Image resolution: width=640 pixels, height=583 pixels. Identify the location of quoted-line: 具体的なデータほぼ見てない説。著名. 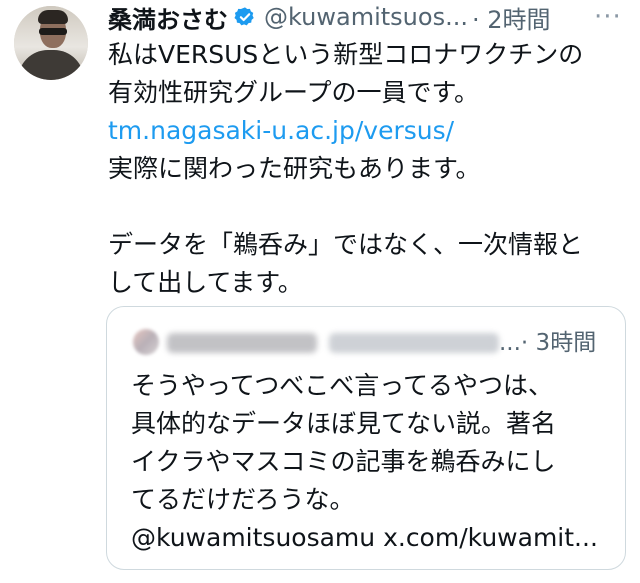
(344, 423).